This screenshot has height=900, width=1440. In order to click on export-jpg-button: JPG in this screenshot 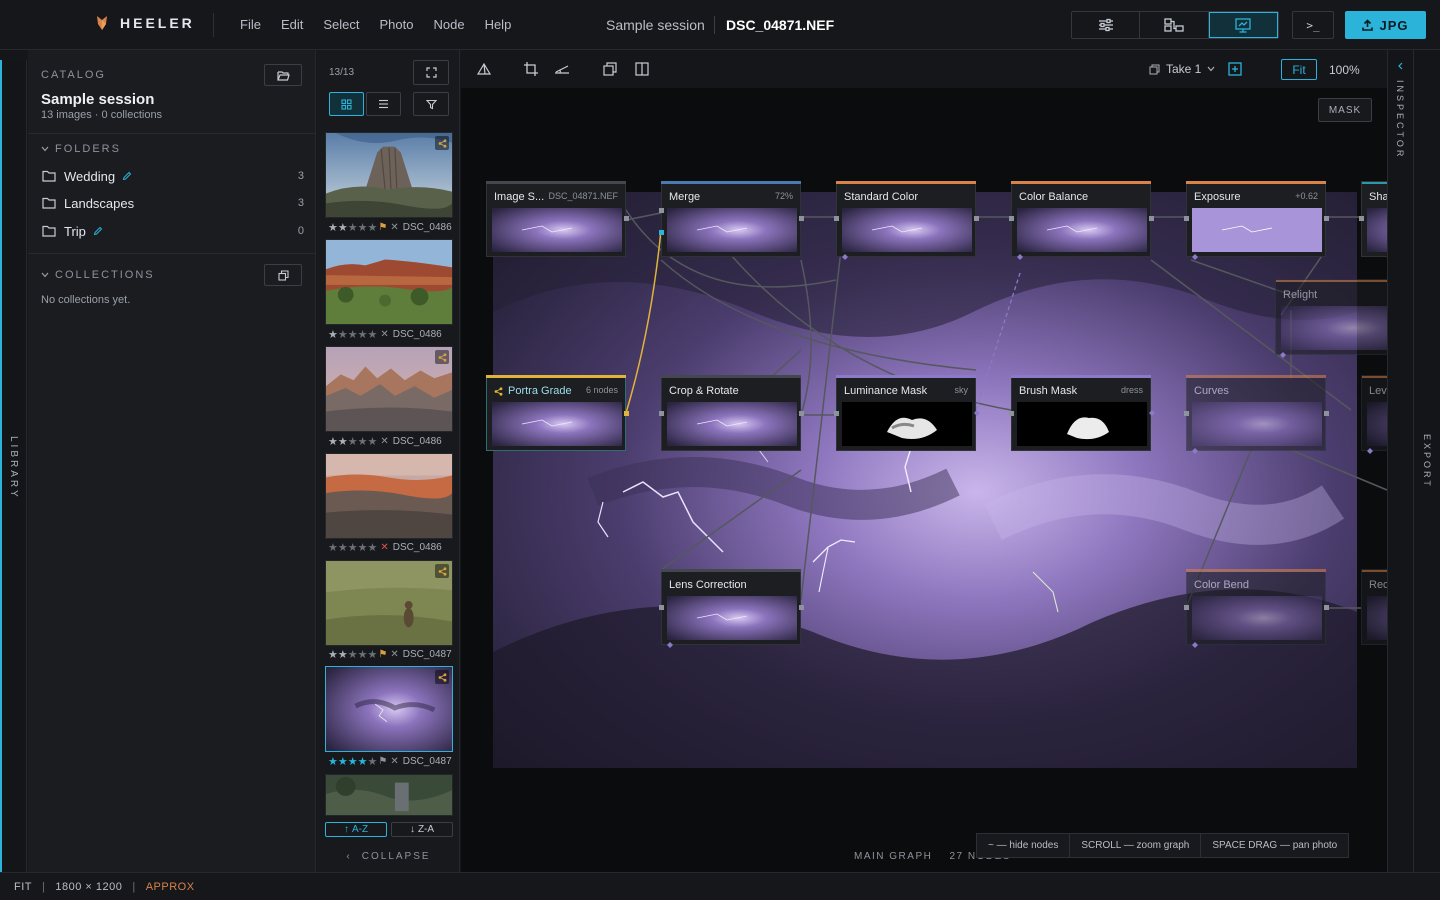, I will do `click(1385, 25)`.